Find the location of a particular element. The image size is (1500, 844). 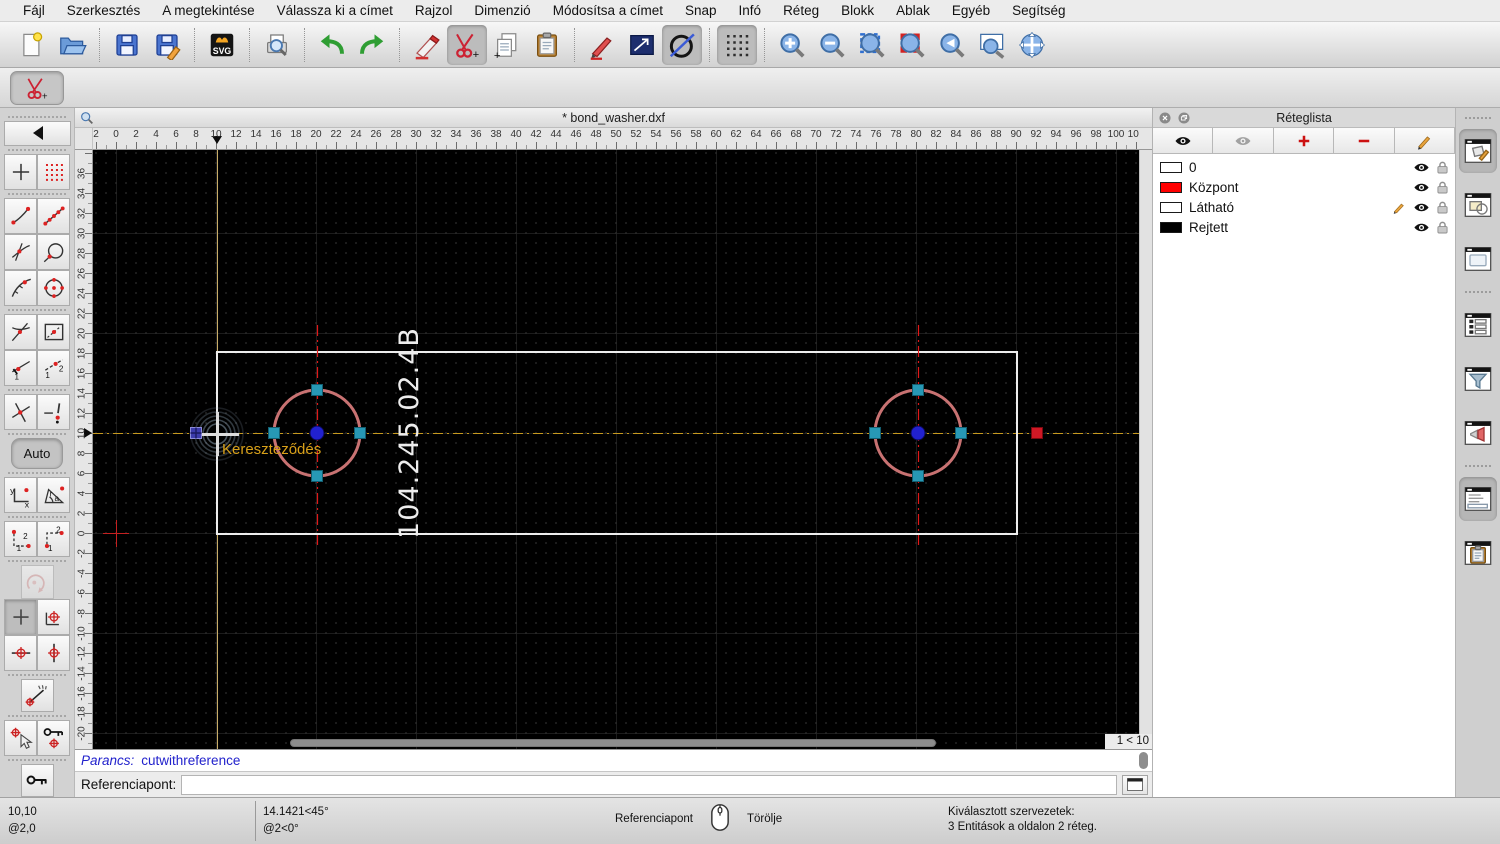

restrict-nothing-button is located at coordinates (20, 616).